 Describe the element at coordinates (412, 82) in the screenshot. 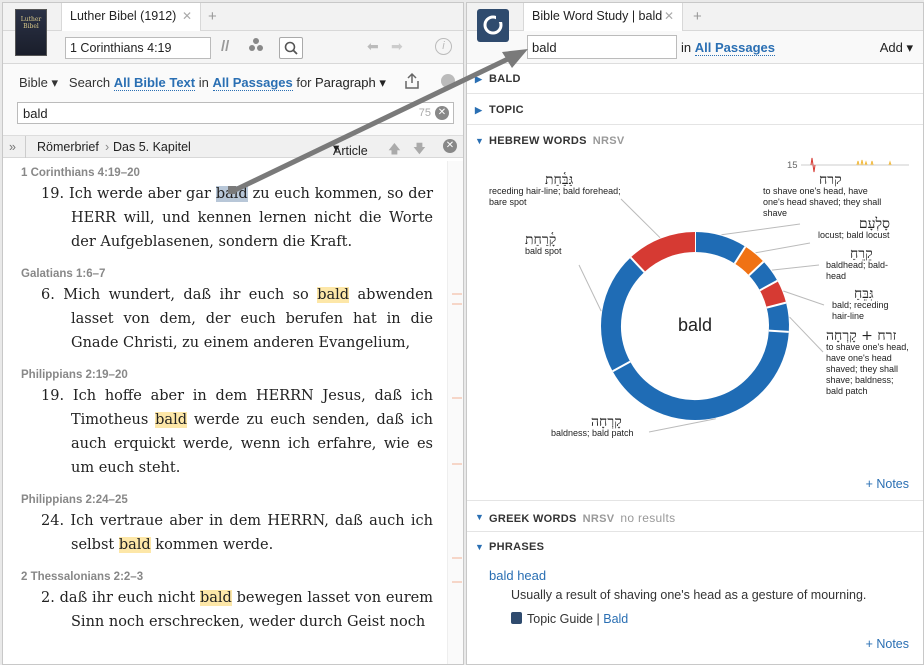

I see `share-icon` at that location.